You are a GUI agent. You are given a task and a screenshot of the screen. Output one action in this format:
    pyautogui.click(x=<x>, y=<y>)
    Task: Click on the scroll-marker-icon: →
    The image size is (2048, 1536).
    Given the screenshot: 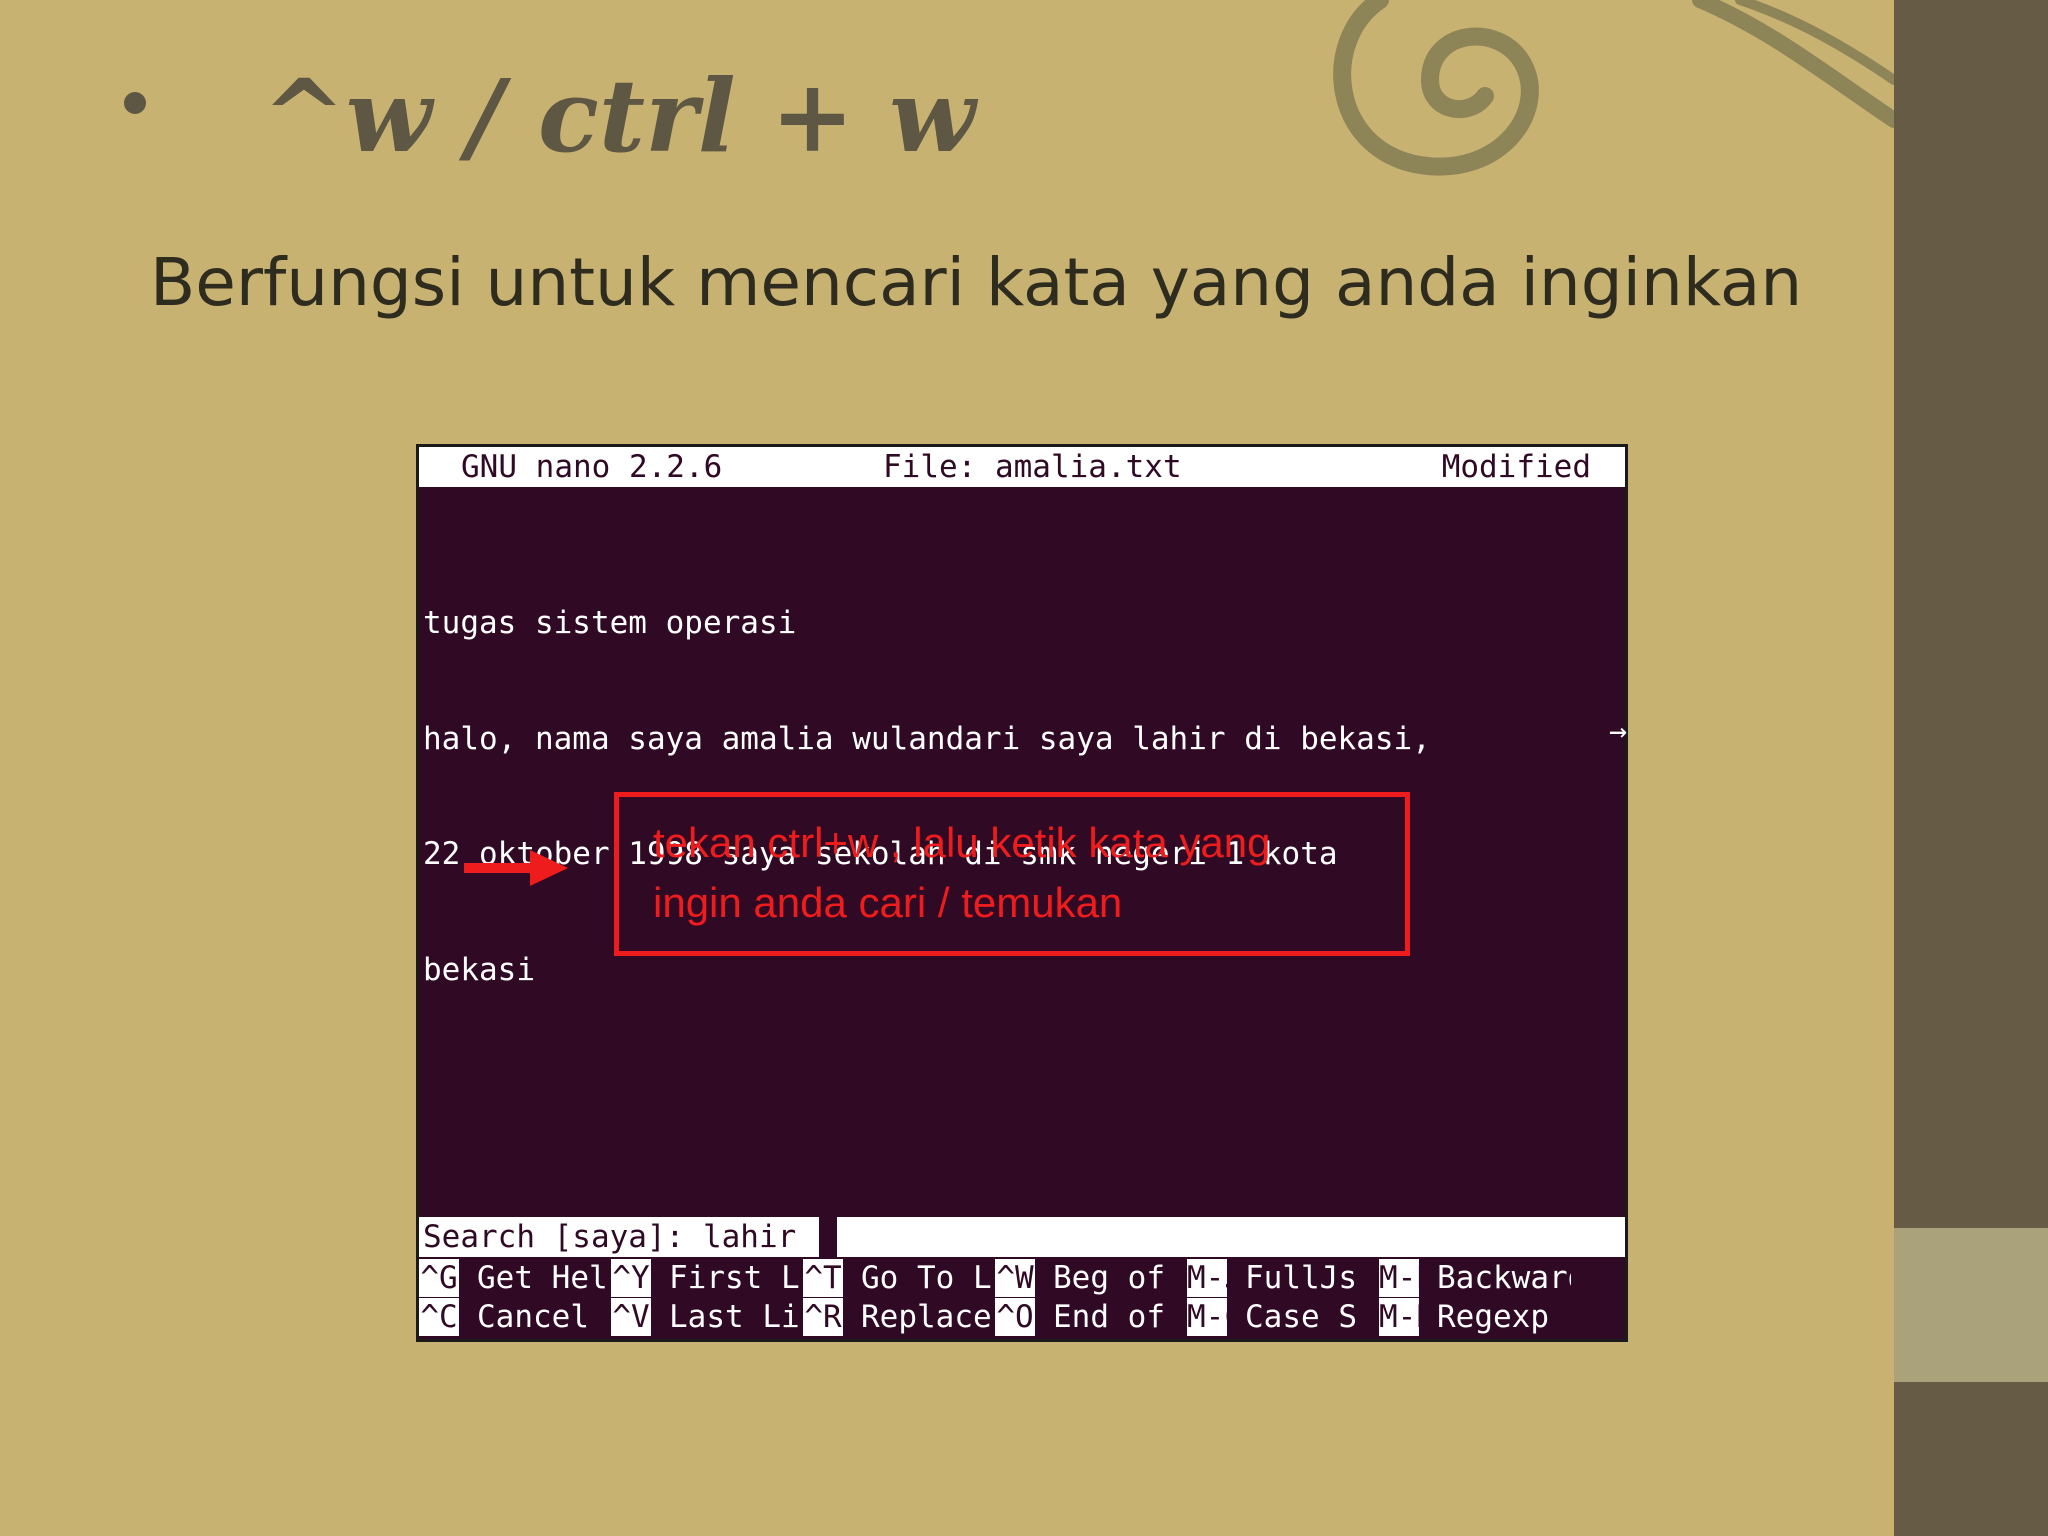 What is the action you would take?
    pyautogui.click(x=1618, y=731)
    